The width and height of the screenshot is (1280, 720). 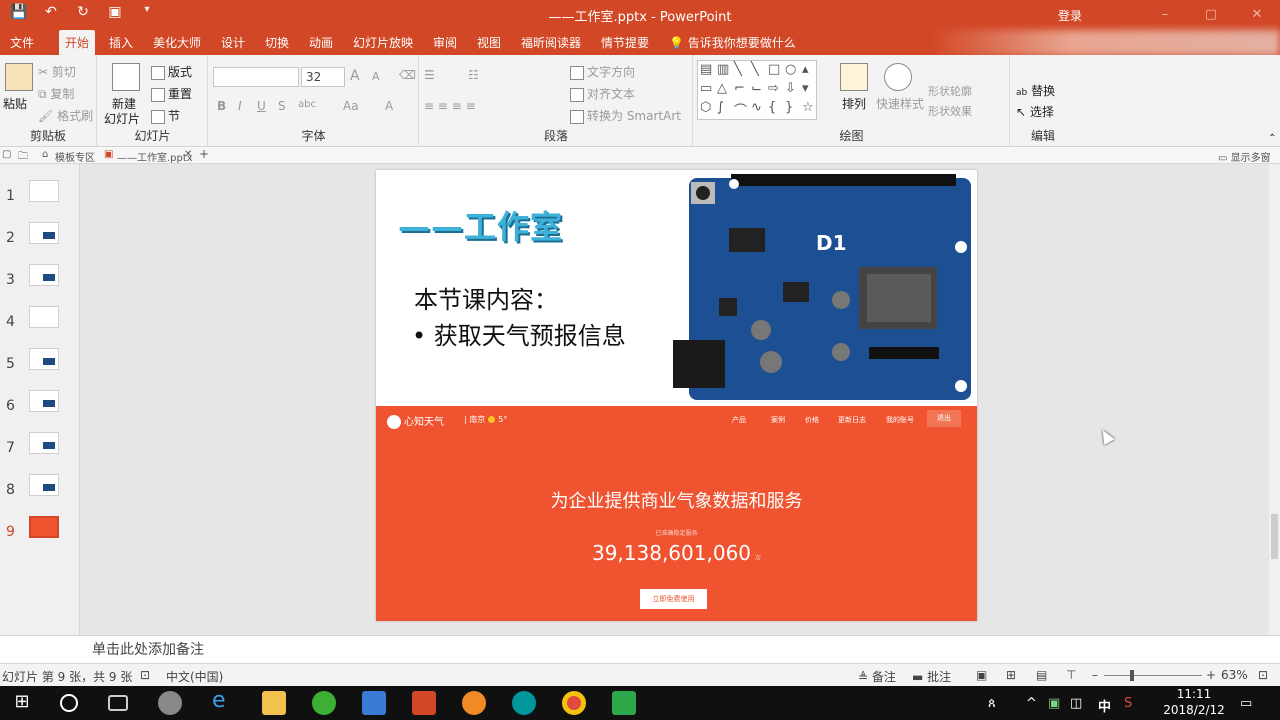 I want to click on scroll-icon: ▾, so click(x=810, y=90).